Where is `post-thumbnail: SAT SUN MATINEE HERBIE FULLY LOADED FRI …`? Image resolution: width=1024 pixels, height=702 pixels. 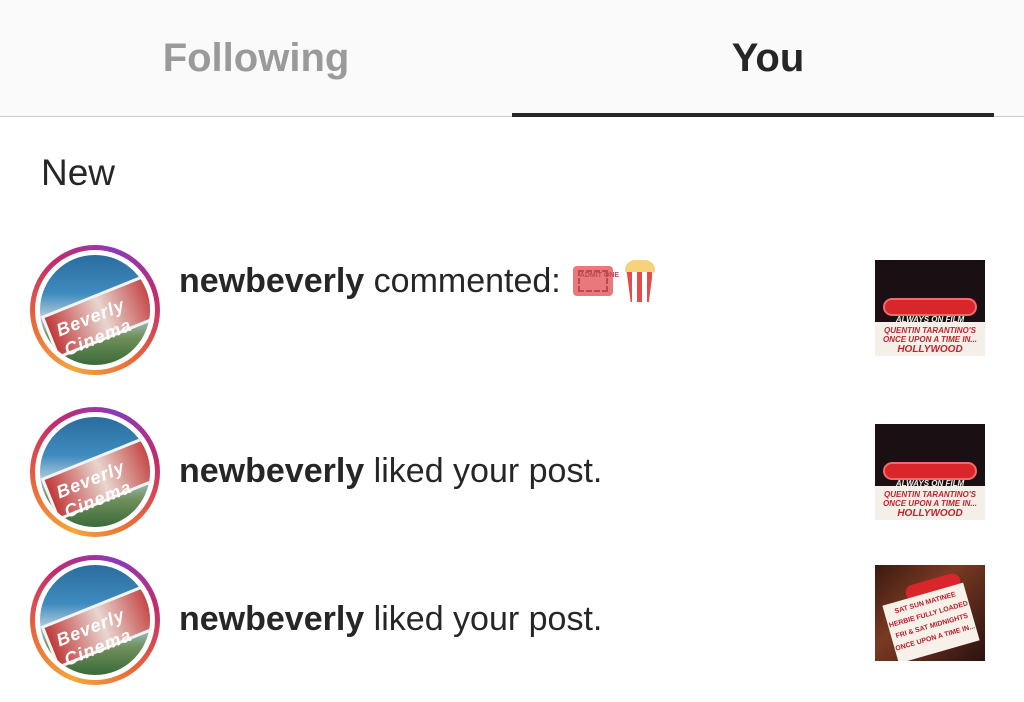
post-thumbnail: SAT SUN MATINEE HERBIE FULLY LOADED FRI … is located at coordinates (930, 613).